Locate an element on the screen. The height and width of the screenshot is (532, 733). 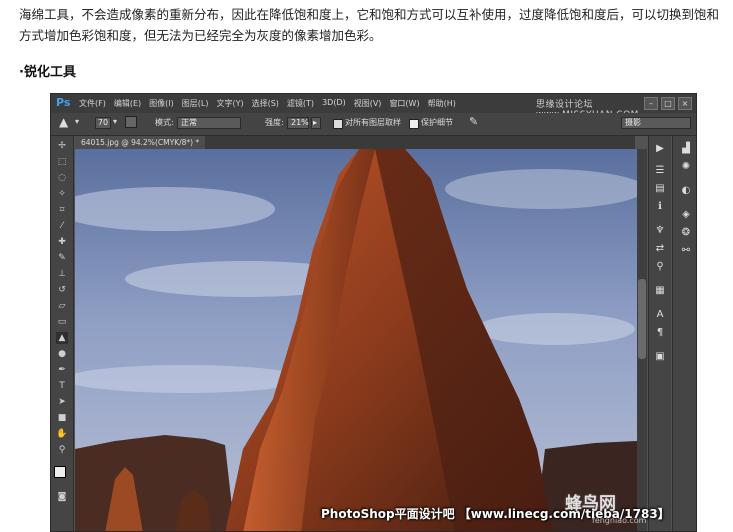
brush-panel-toggle-icon is located at coordinates (131, 122).